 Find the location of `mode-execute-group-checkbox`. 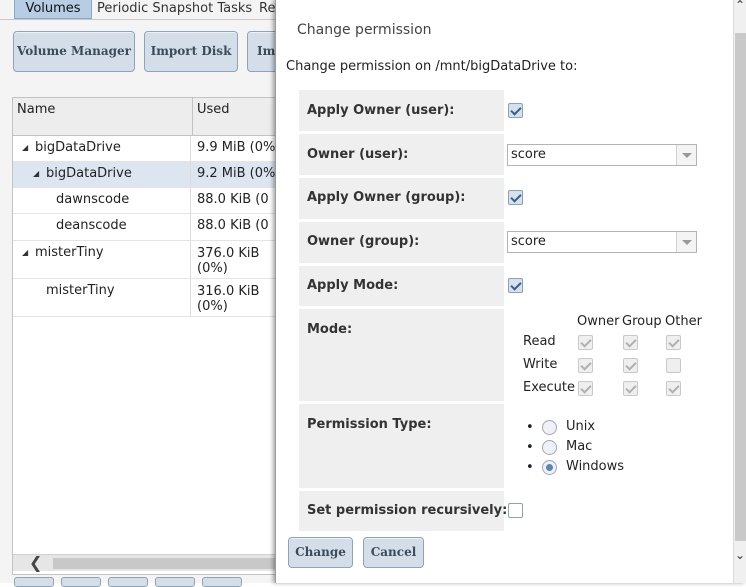

mode-execute-group-checkbox is located at coordinates (630, 388).